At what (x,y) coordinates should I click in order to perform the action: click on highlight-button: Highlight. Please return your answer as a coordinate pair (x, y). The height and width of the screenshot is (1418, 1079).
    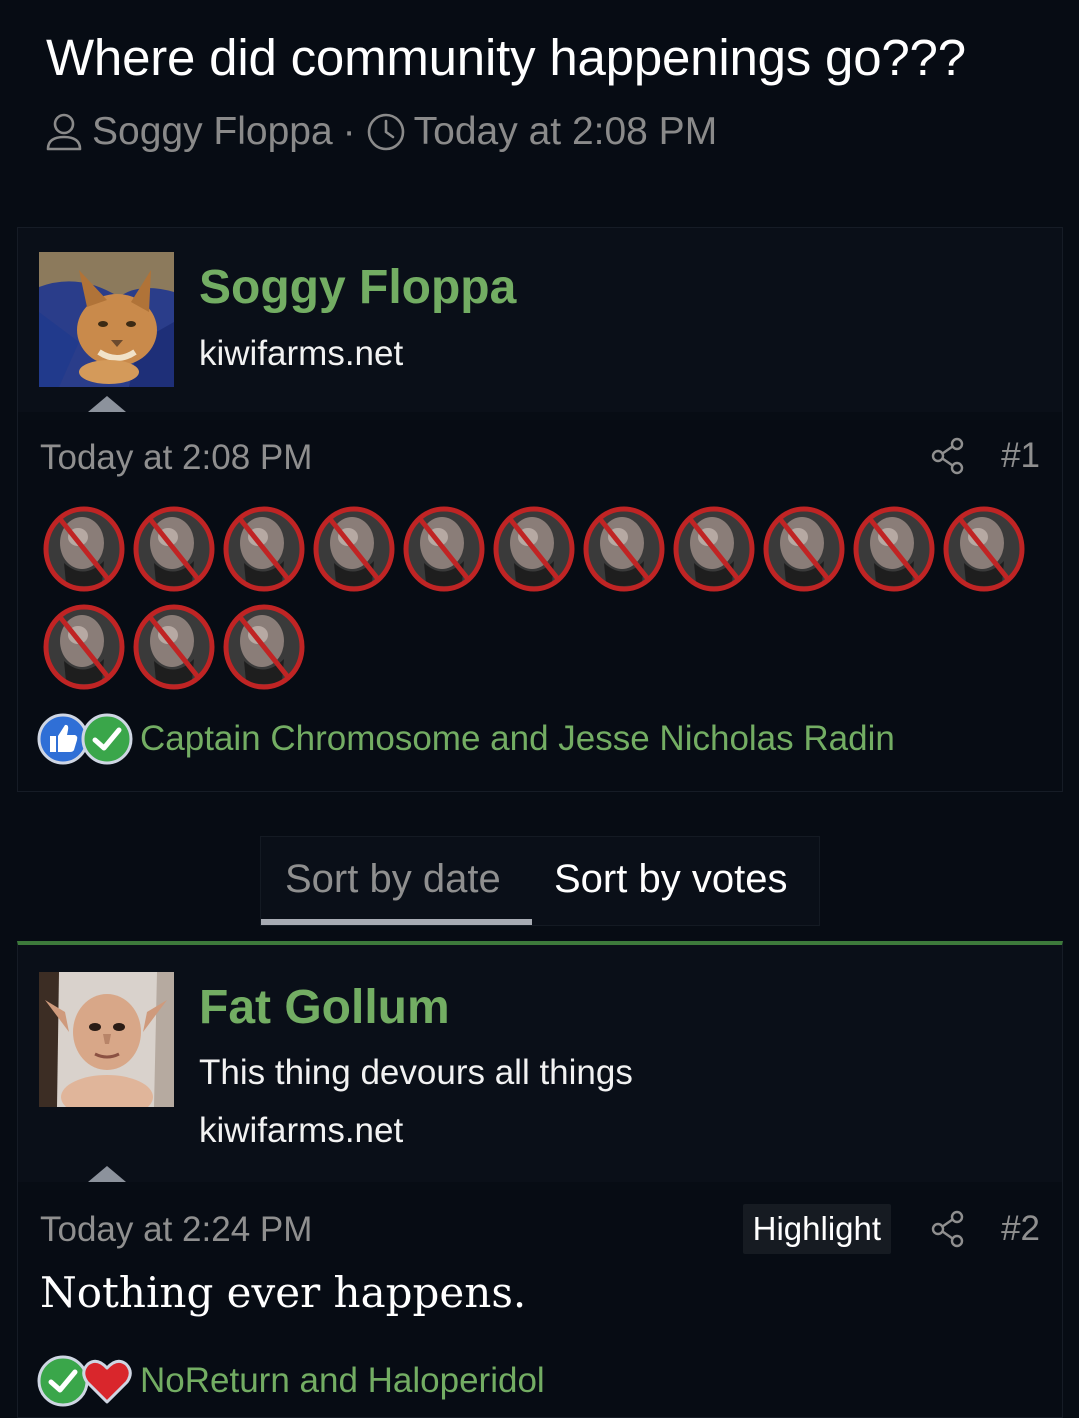
    Looking at the image, I should click on (817, 1229).